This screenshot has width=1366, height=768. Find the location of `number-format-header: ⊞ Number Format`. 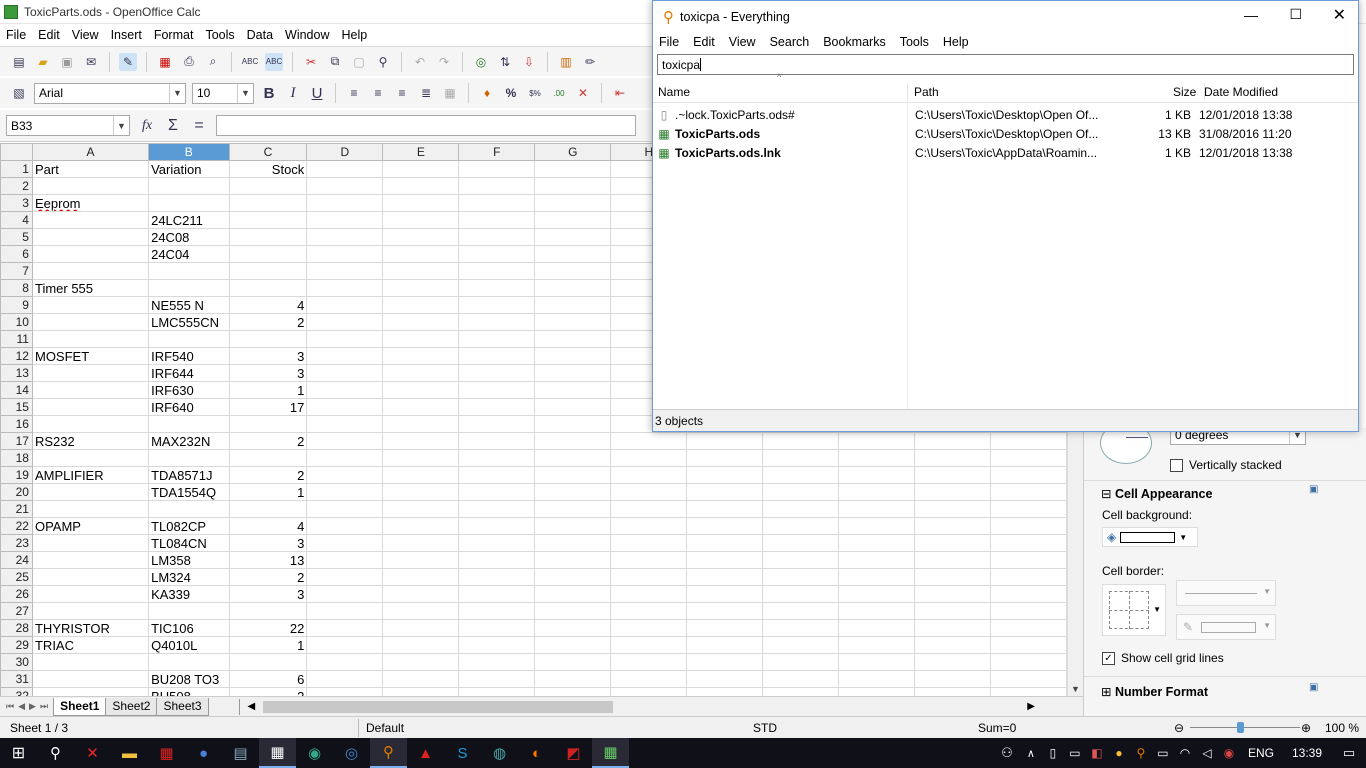

number-format-header: ⊞ Number Format is located at coordinates (1154, 691).